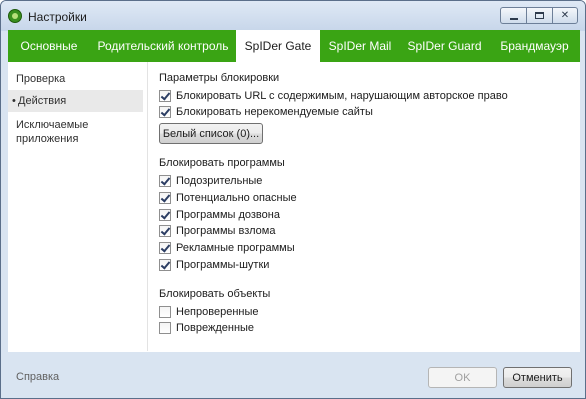 The height and width of the screenshot is (399, 586). Describe the element at coordinates (75, 80) in the screenshot. I see `sidebar-item-scan: Проверка` at that location.